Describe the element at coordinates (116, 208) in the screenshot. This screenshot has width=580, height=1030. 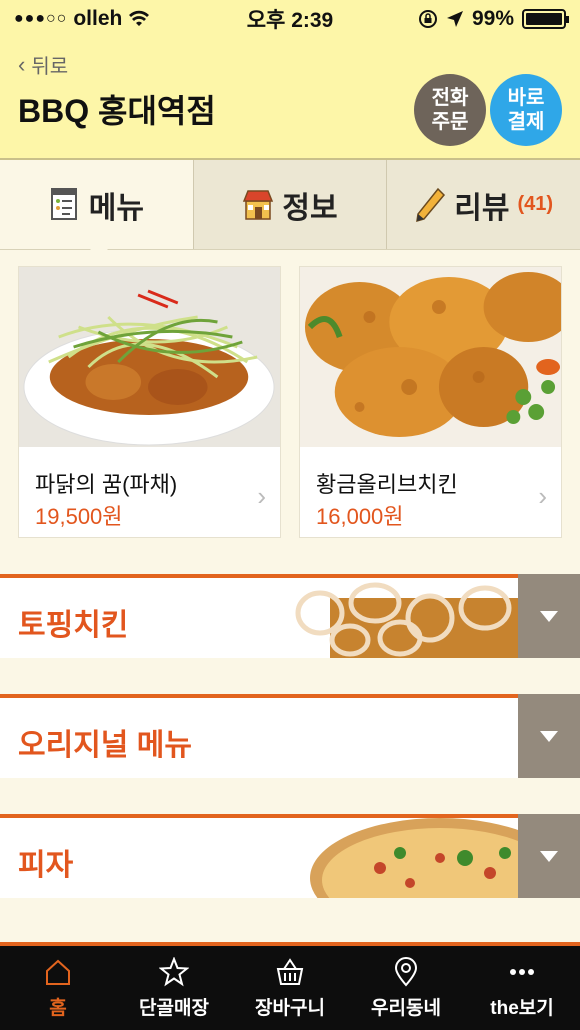
I see `tab-menu-label: 메뉴` at that location.